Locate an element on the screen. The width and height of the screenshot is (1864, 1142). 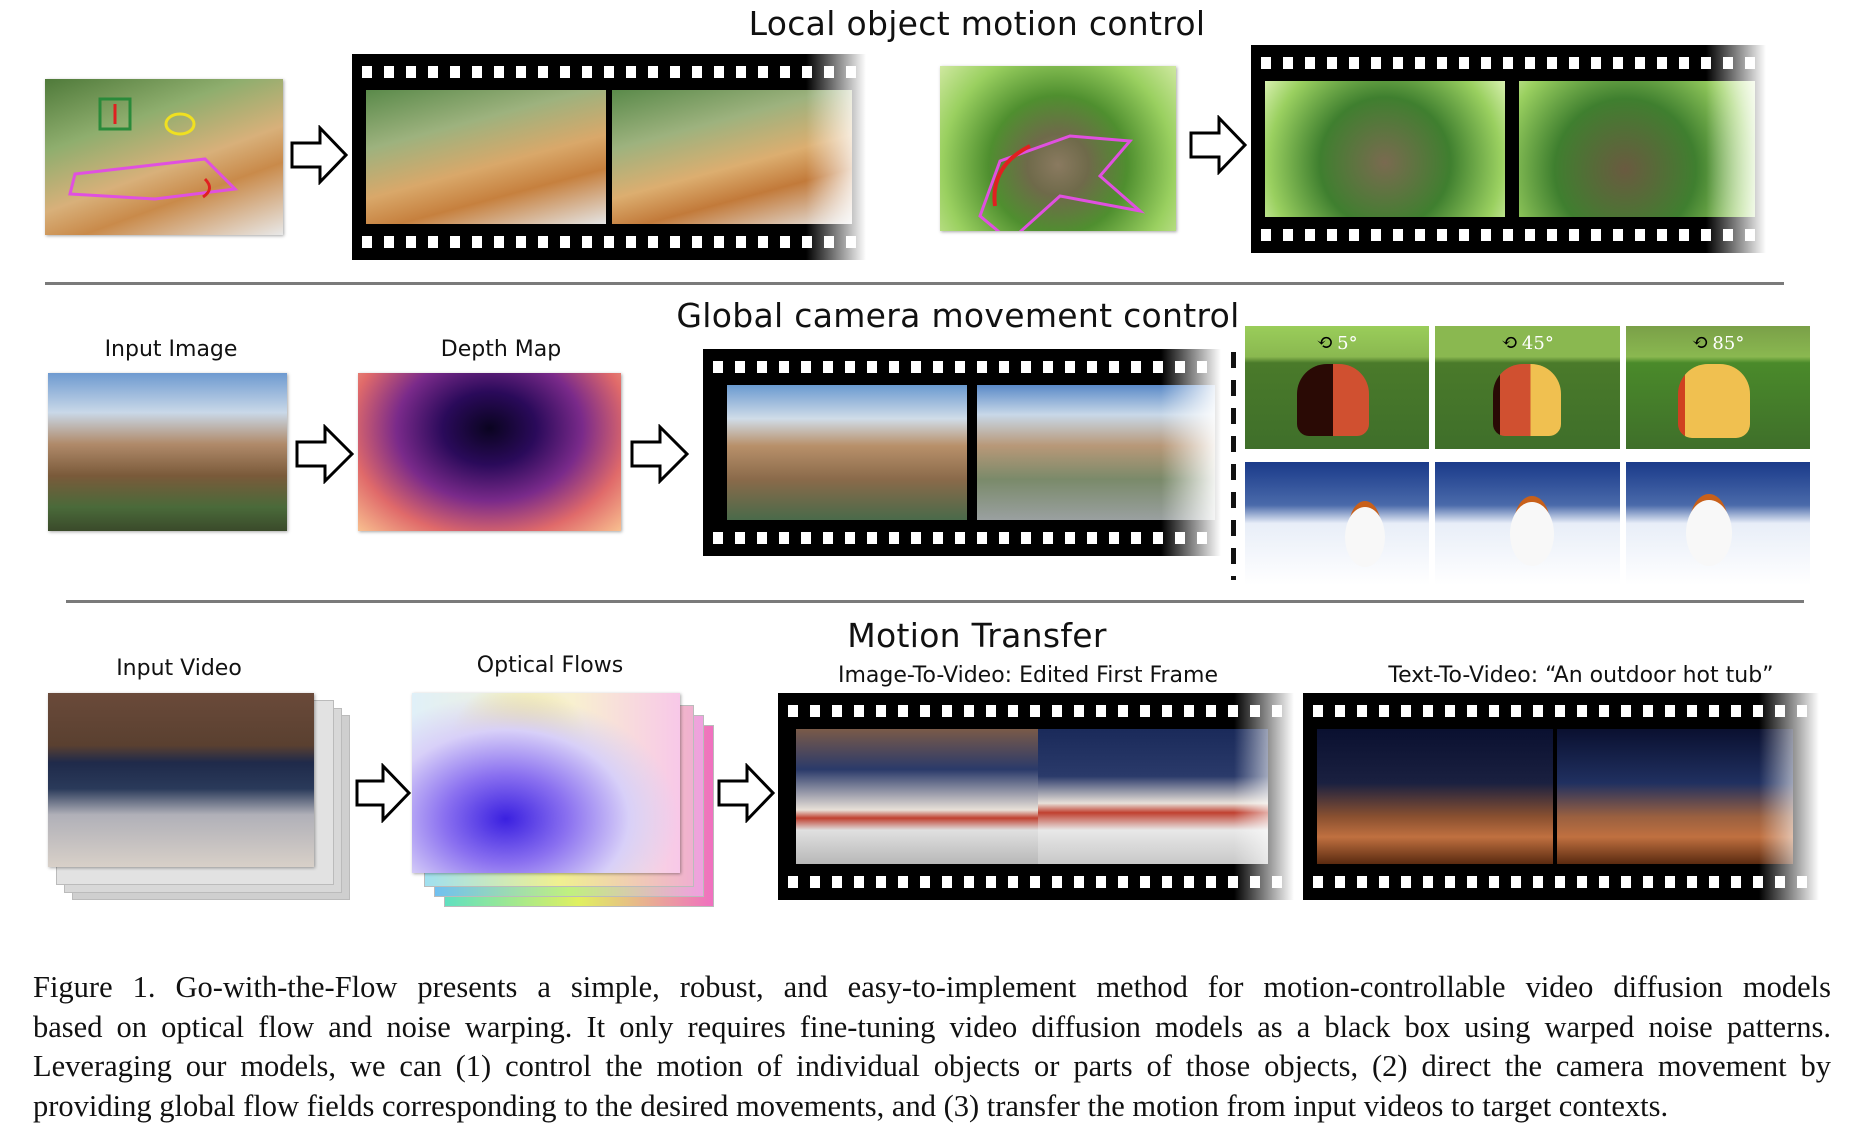
film-strip-tree-cat is located at coordinates (1508, 149).